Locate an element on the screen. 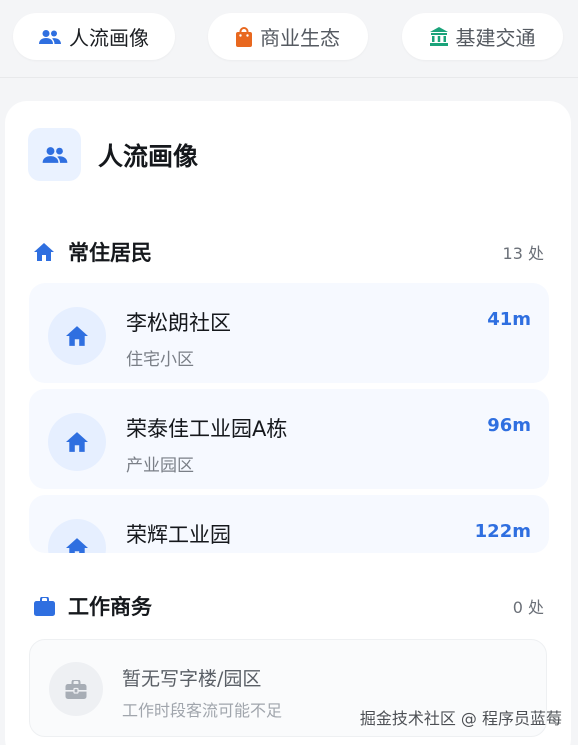  shopping-bag-icon is located at coordinates (244, 36).